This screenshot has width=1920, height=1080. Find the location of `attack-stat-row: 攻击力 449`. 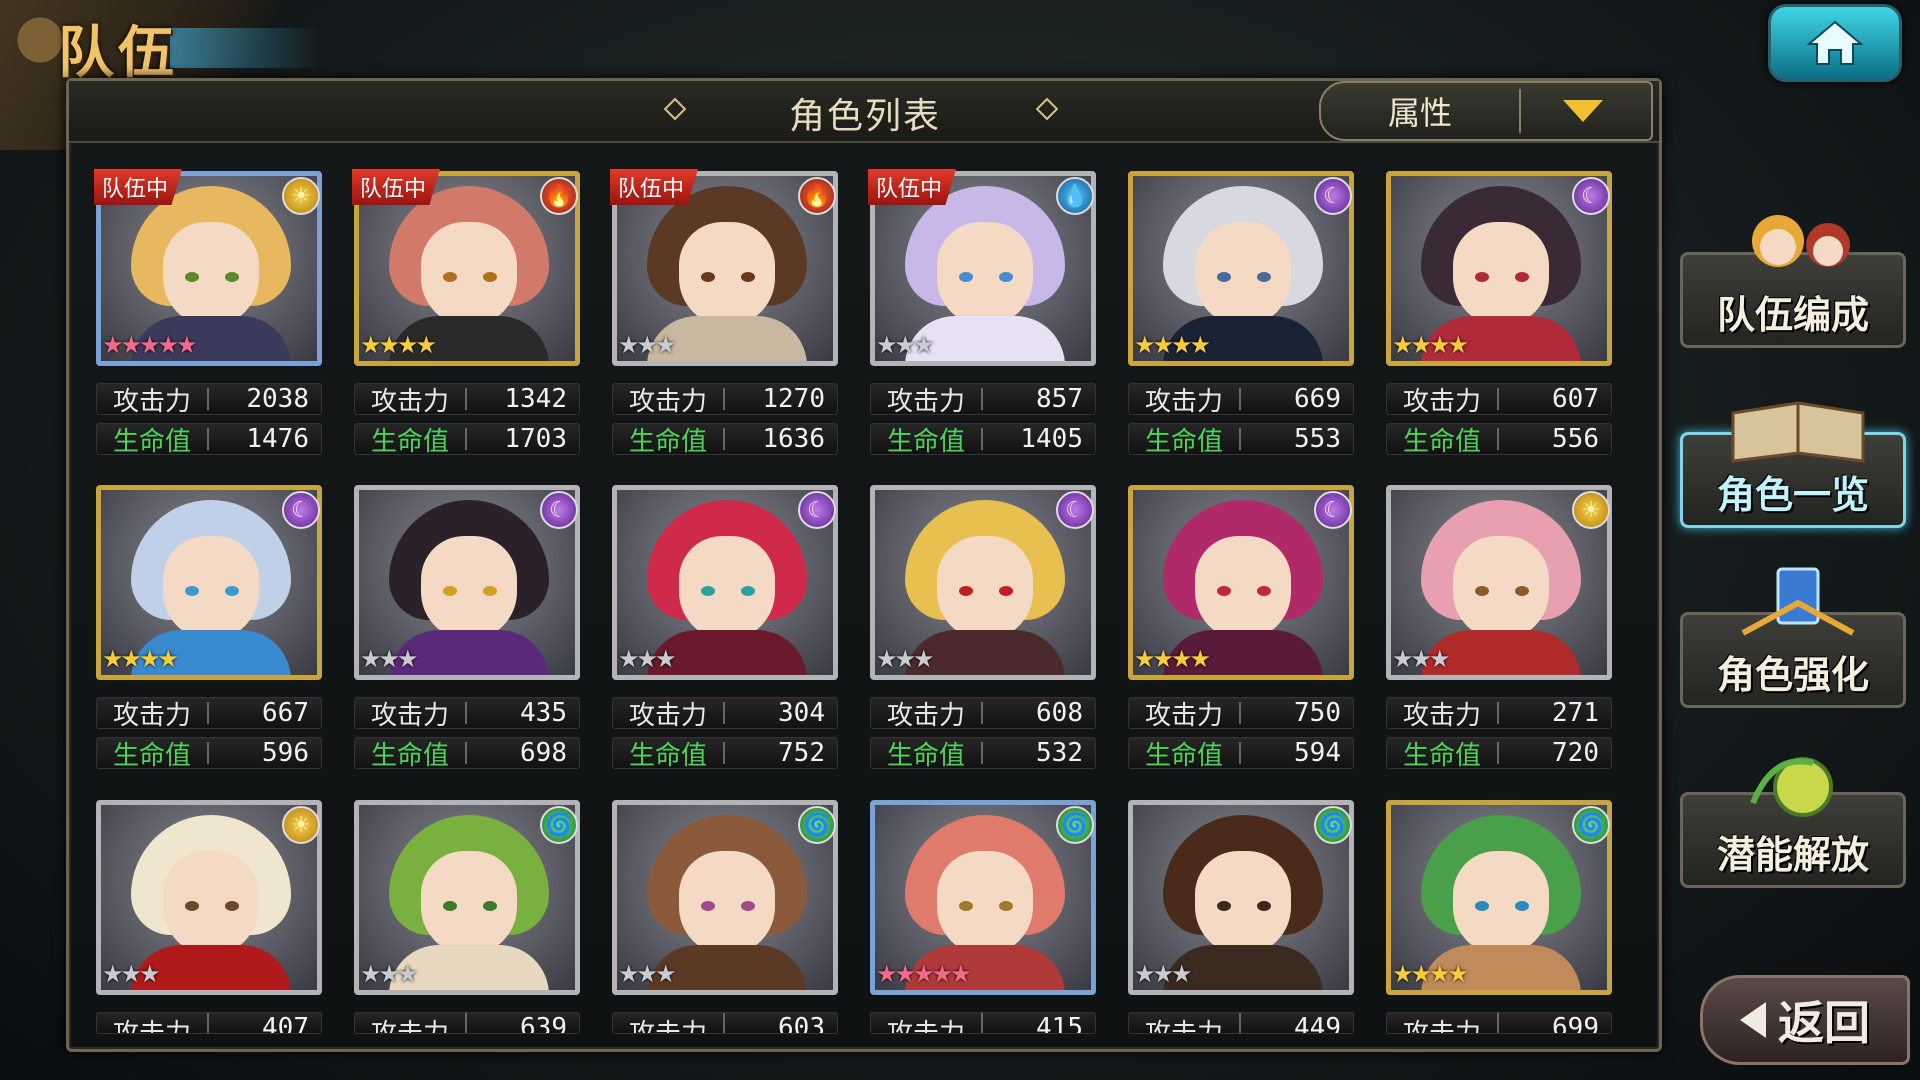

attack-stat-row: 攻击力 449 is located at coordinates (1241, 1023).